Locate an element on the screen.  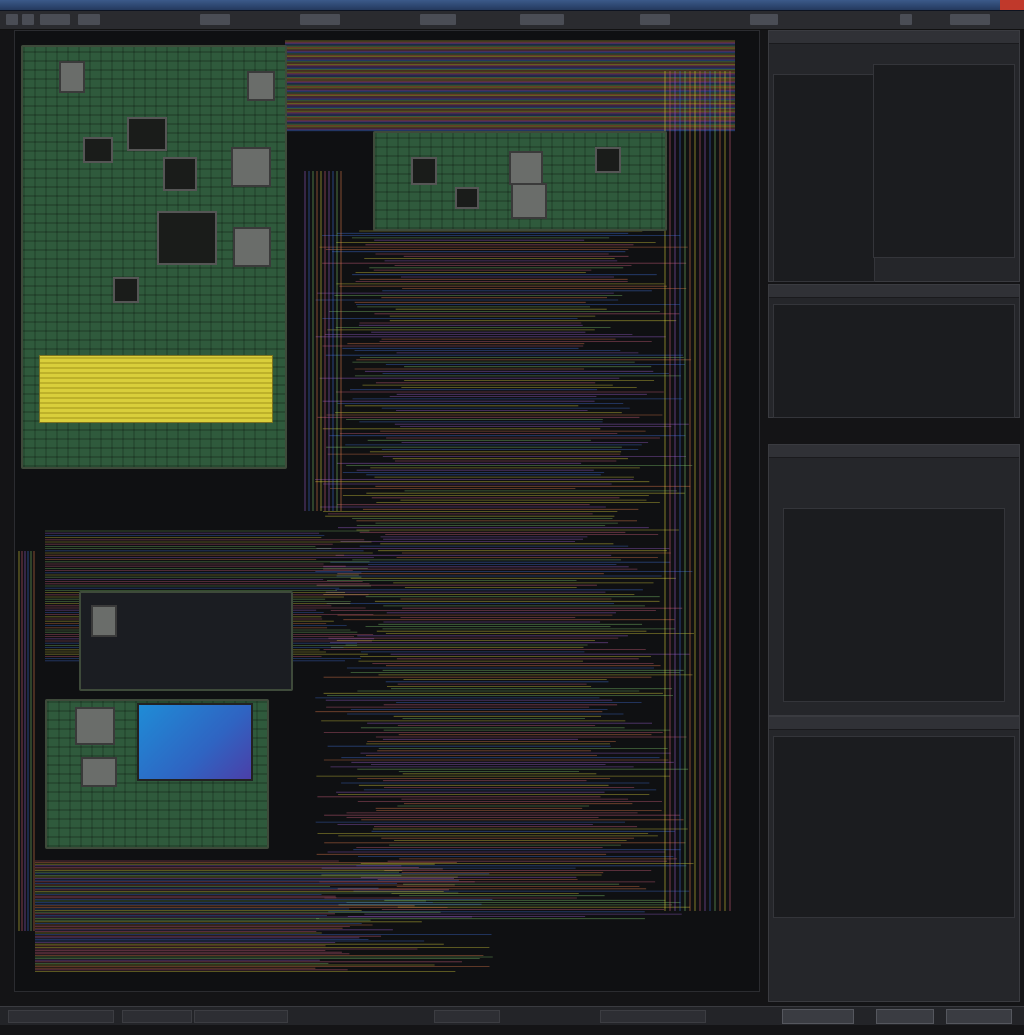
cancel-button is located at coordinates (905, 1016).